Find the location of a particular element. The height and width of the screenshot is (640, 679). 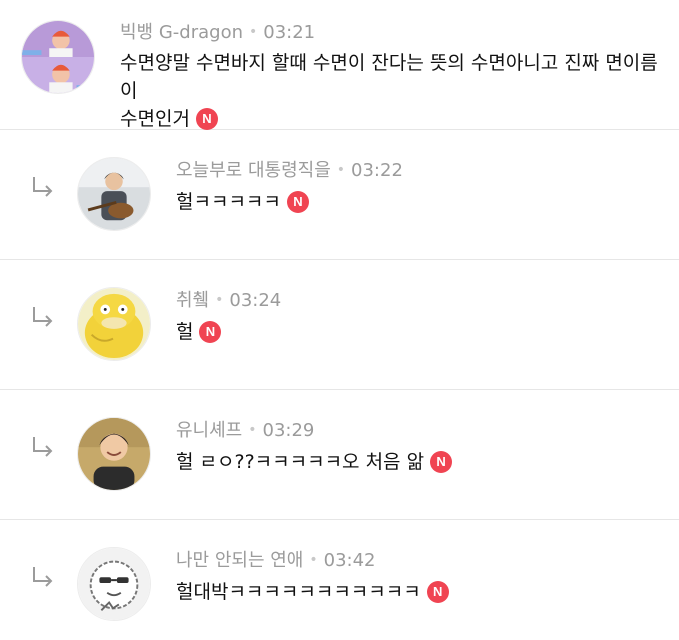

comment-text-line: 헐 ㄹㅇ??ㅋㅋㅋㅋㅋ오 처음 앎 is located at coordinates (300, 462).